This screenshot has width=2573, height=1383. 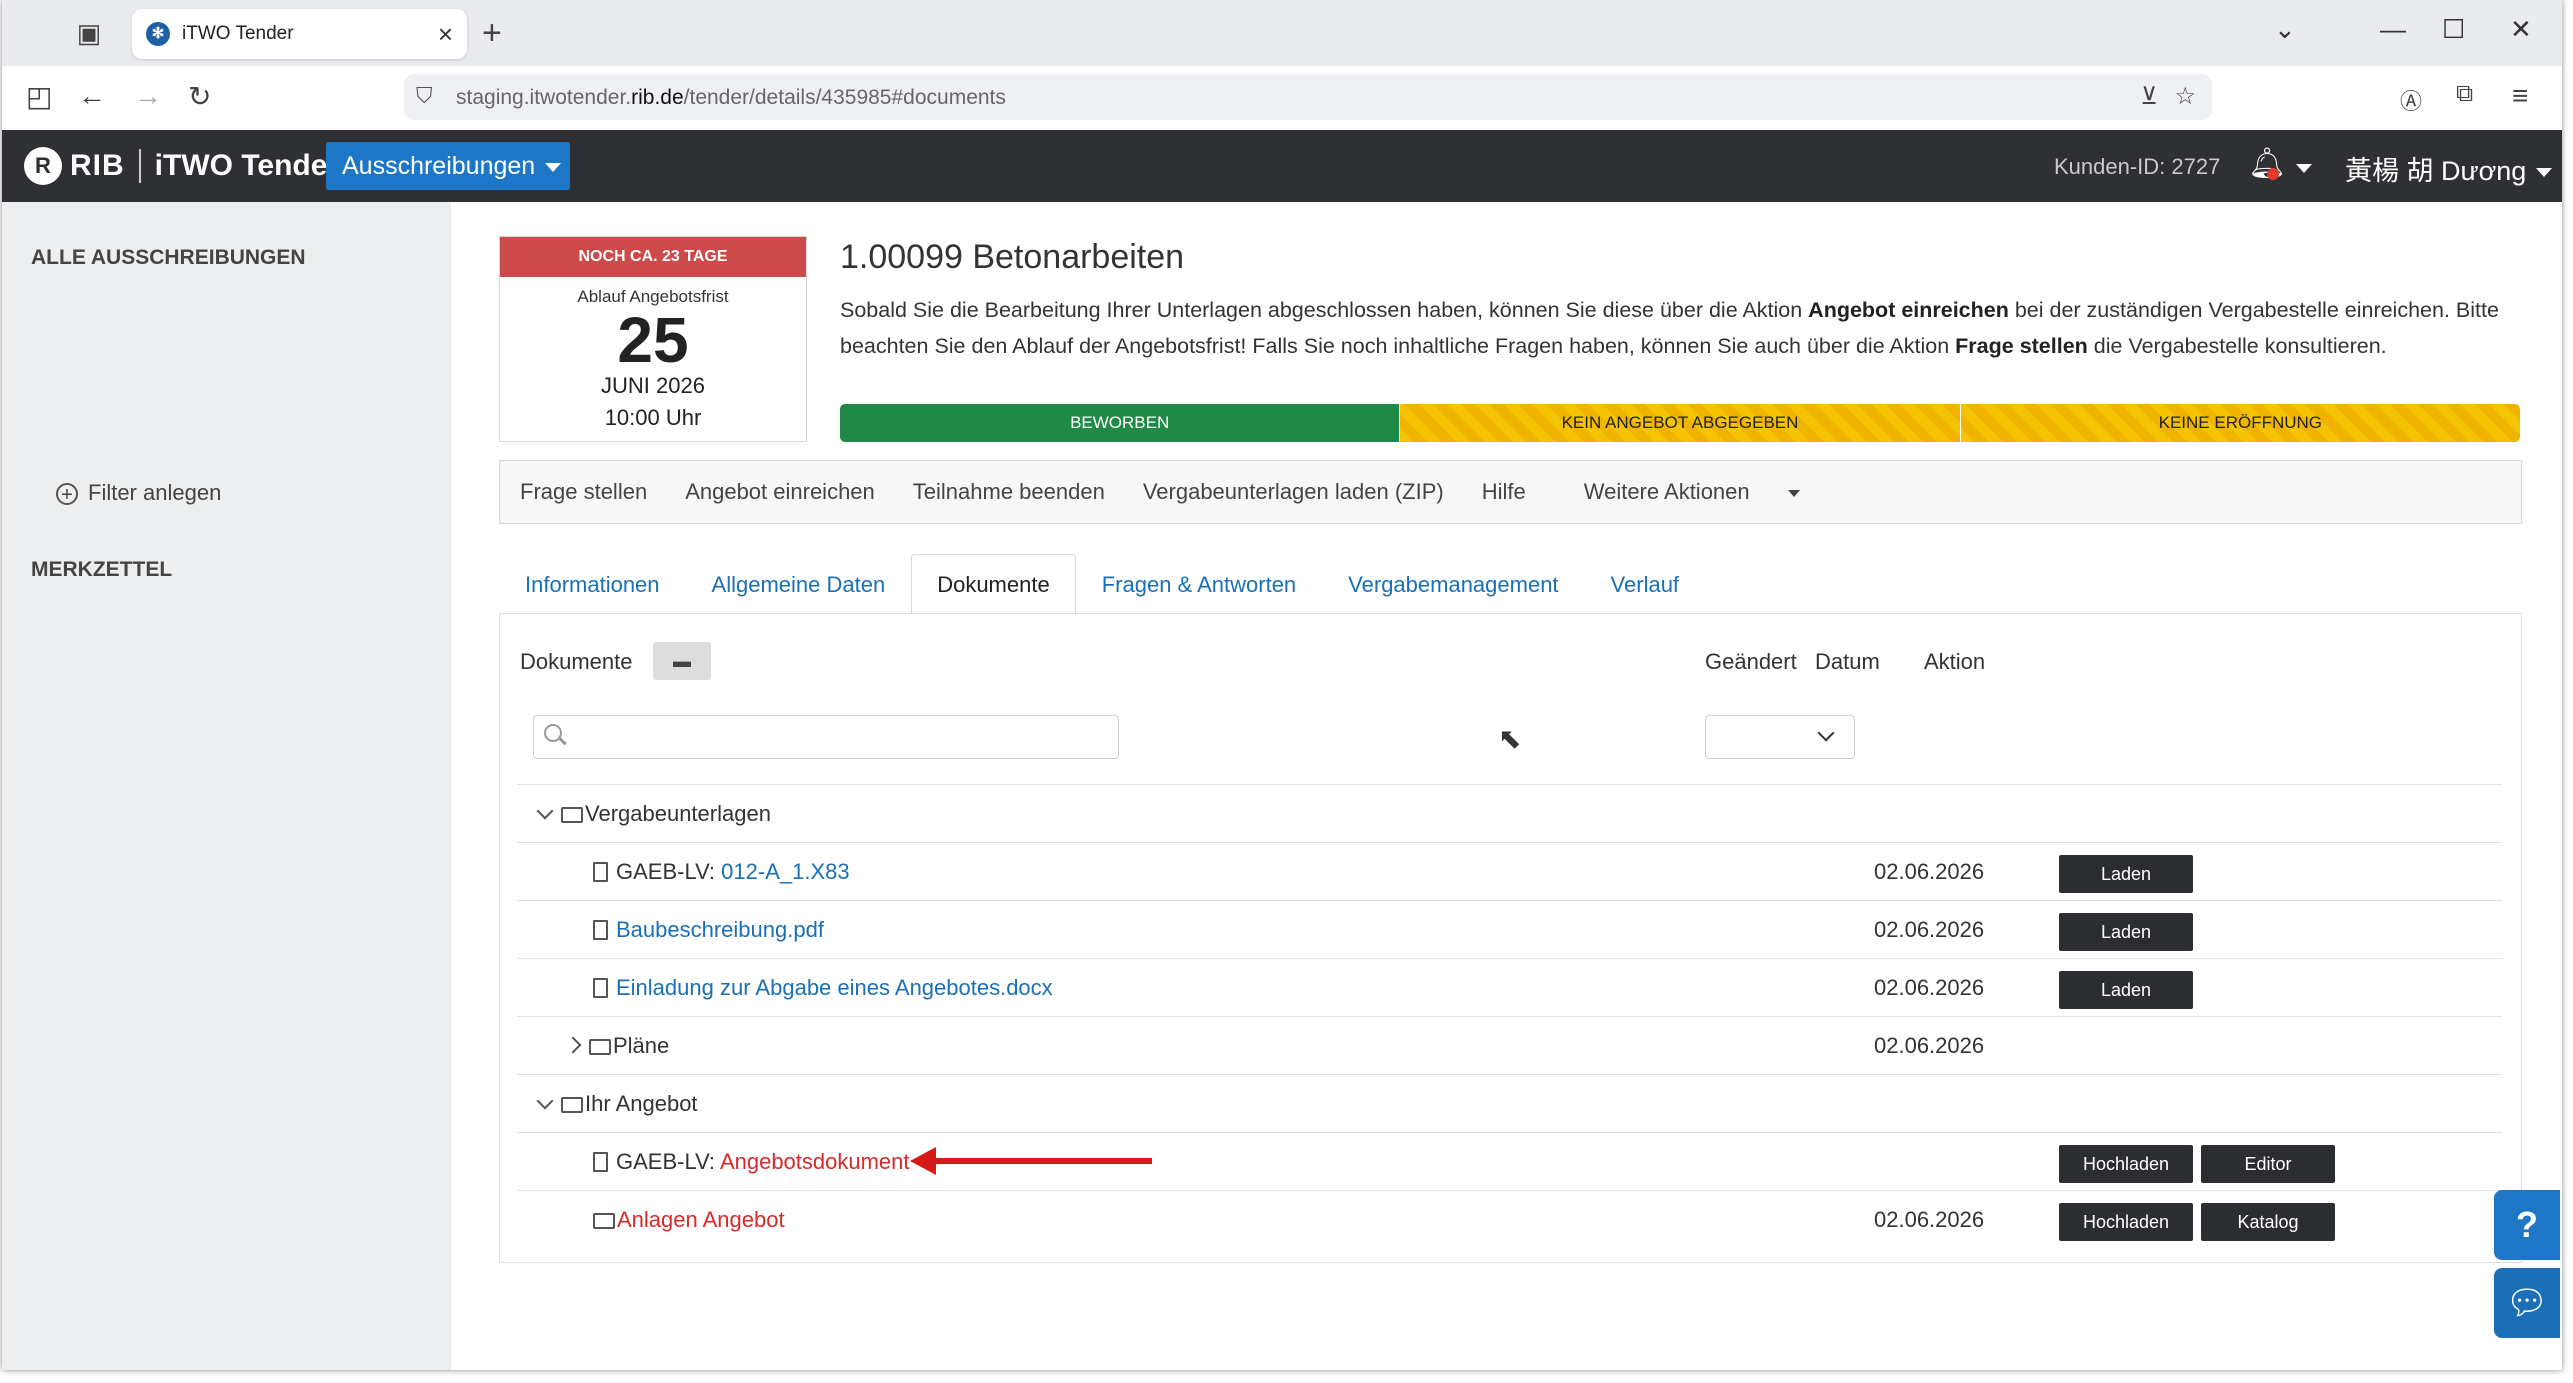 I want to click on logo-separator, so click(x=139, y=166).